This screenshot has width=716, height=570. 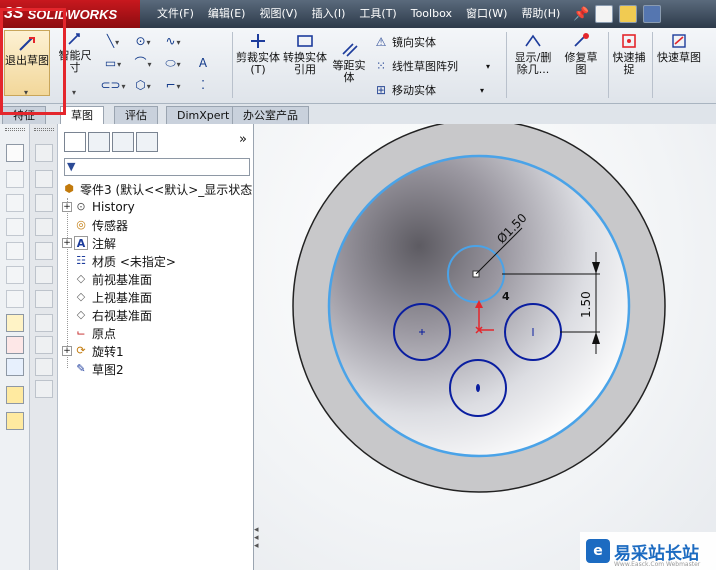 I want to click on expand-panel-icon: », so click(x=243, y=139).